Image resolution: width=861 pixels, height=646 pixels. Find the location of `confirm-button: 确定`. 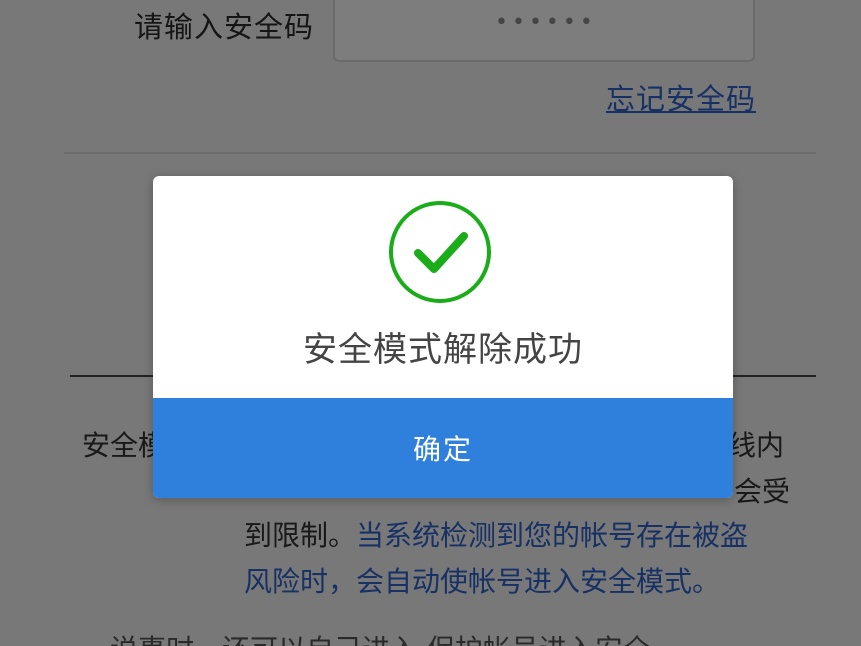

confirm-button: 确定 is located at coordinates (443, 448).